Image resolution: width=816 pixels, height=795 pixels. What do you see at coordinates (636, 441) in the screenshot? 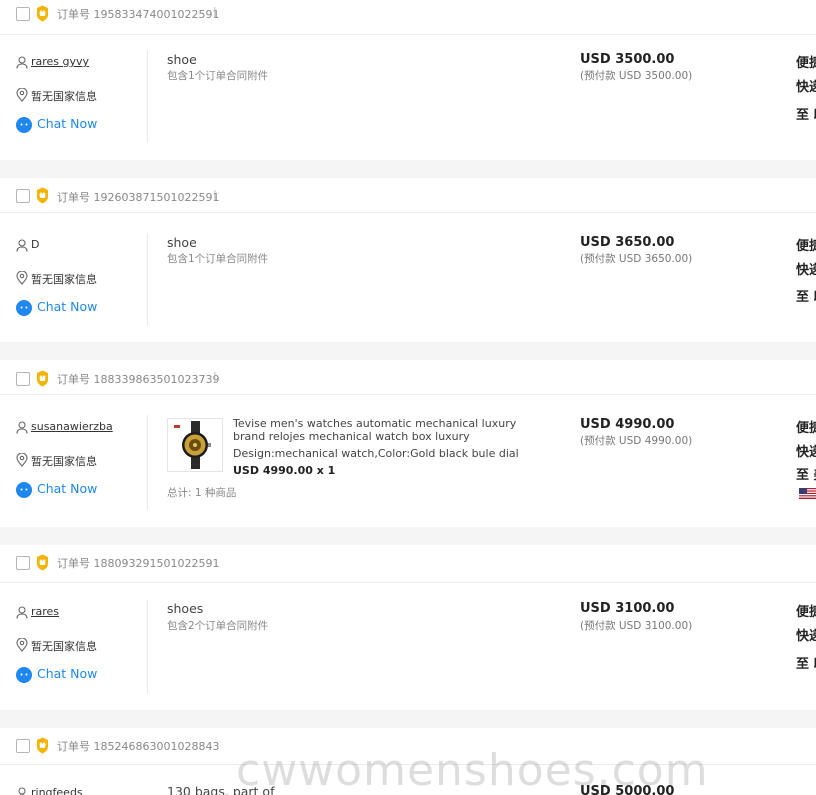
I see `prepaid-amount: (预付款 USD 4990.00)` at bounding box center [636, 441].